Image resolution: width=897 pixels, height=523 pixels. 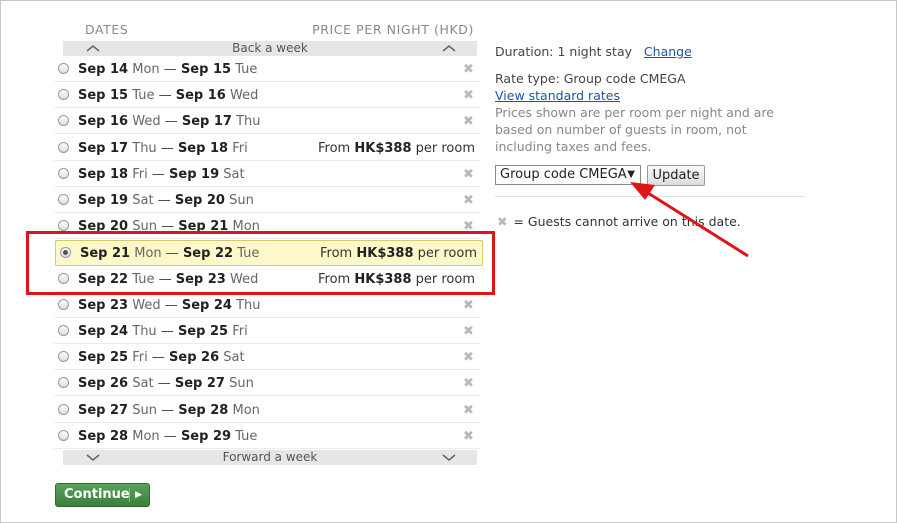 I want to click on rate-code-select: Group code CMEGA ▼, so click(x=568, y=175).